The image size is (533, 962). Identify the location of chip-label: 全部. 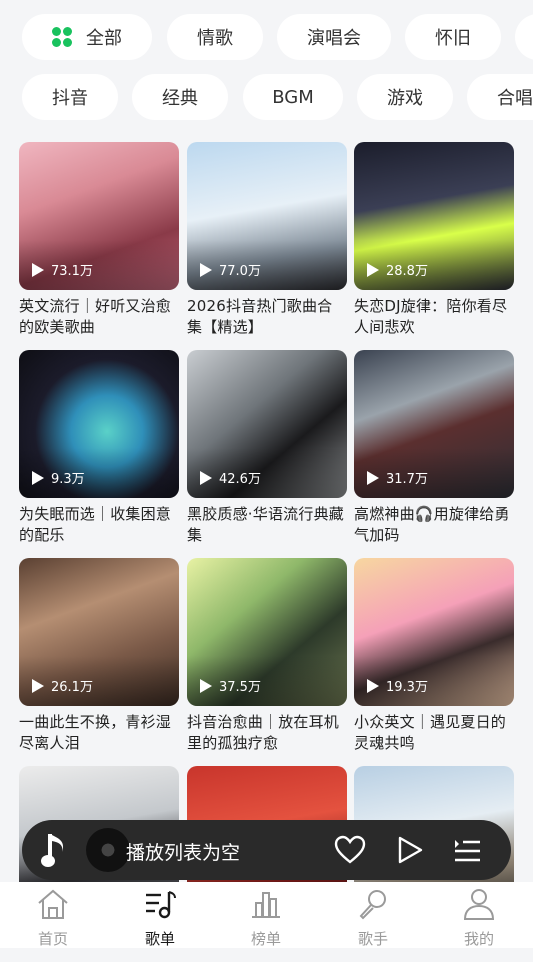
(104, 38).